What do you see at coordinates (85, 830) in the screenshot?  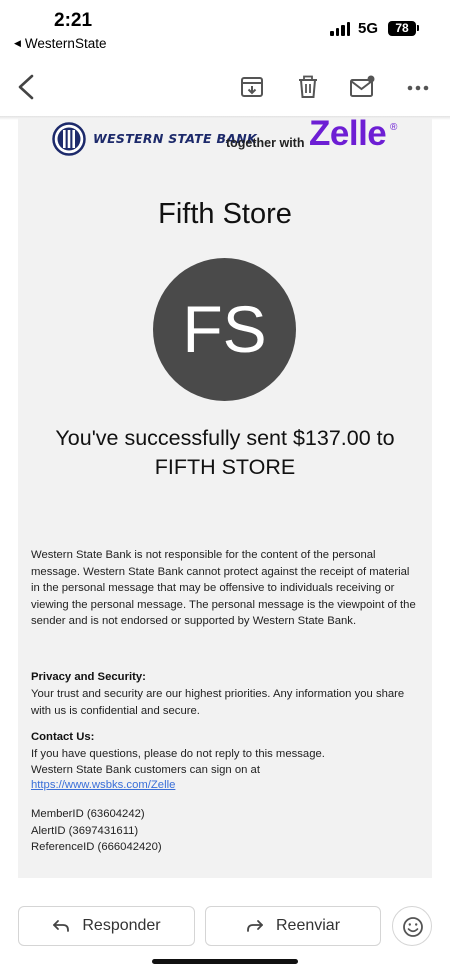 I see `alert-id: AlertID (3697431611)` at bounding box center [85, 830].